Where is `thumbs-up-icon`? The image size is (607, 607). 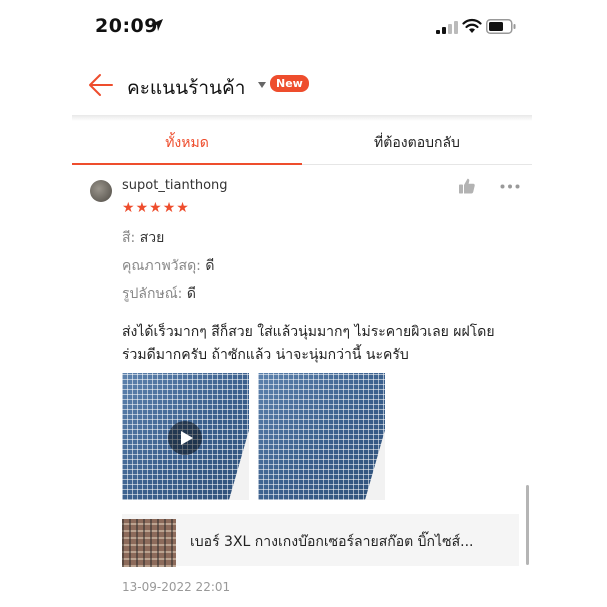 thumbs-up-icon is located at coordinates (467, 186).